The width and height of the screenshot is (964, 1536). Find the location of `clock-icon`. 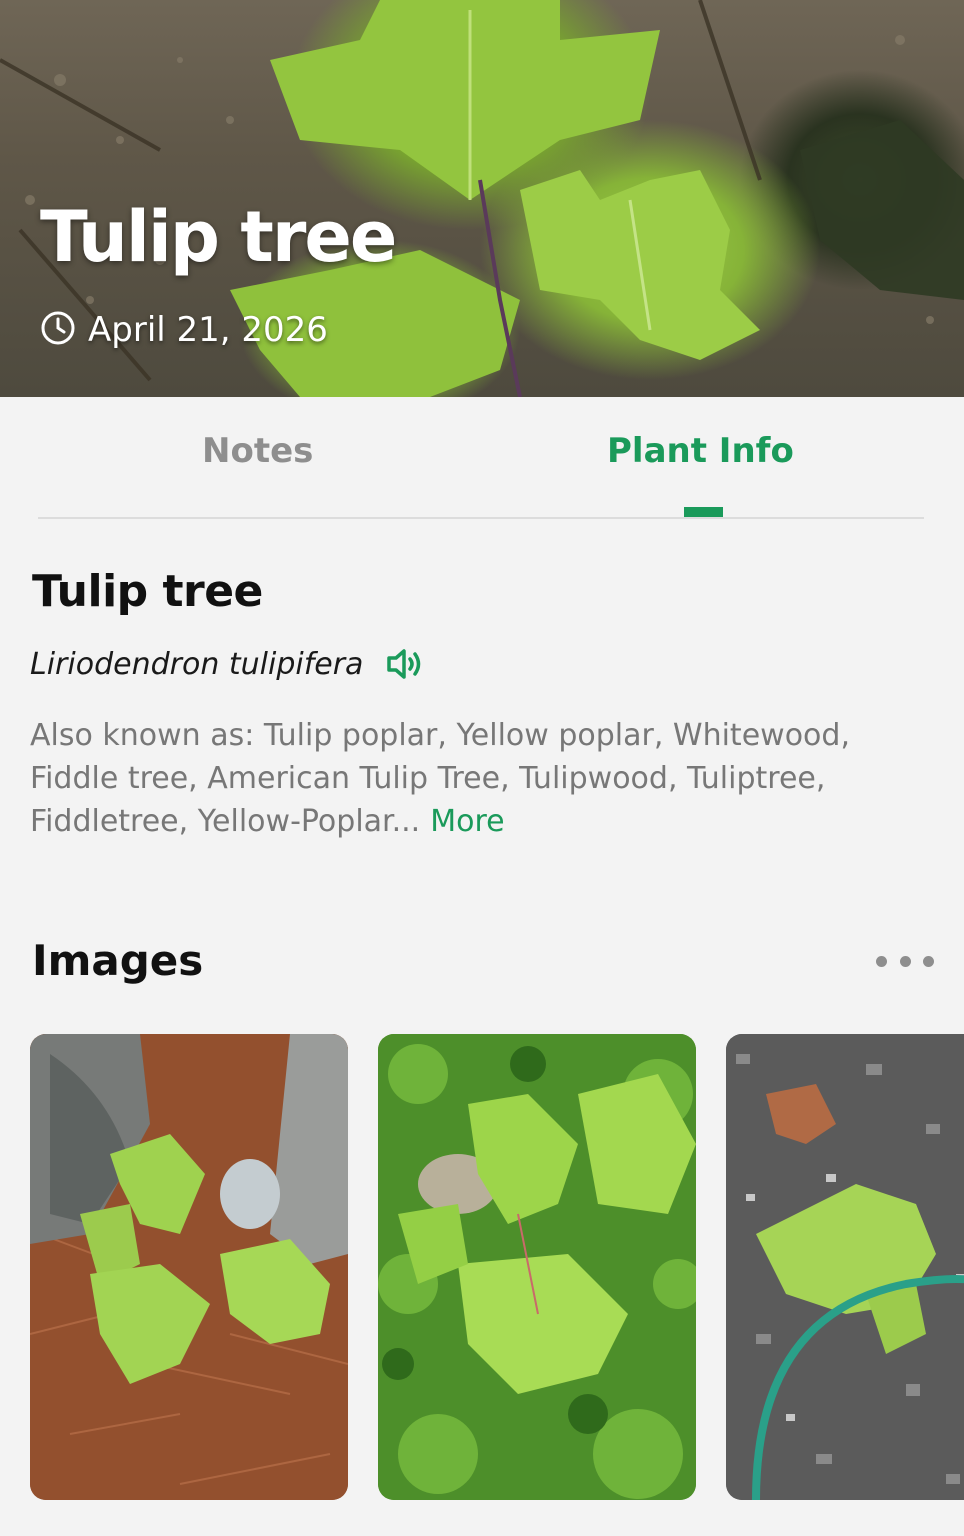

clock-icon is located at coordinates (58, 329).